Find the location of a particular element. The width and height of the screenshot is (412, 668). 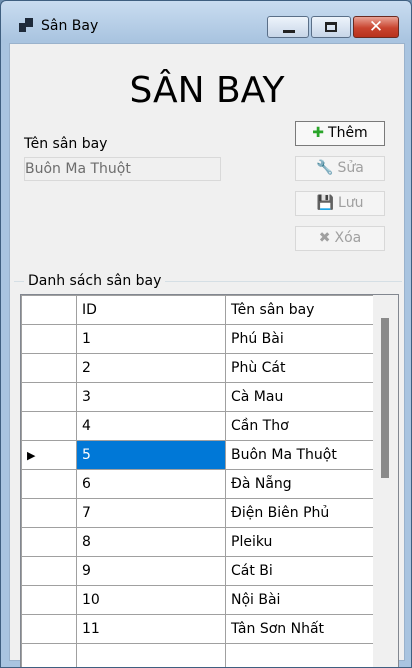

add-button: ✚ Thêm is located at coordinates (340, 133).